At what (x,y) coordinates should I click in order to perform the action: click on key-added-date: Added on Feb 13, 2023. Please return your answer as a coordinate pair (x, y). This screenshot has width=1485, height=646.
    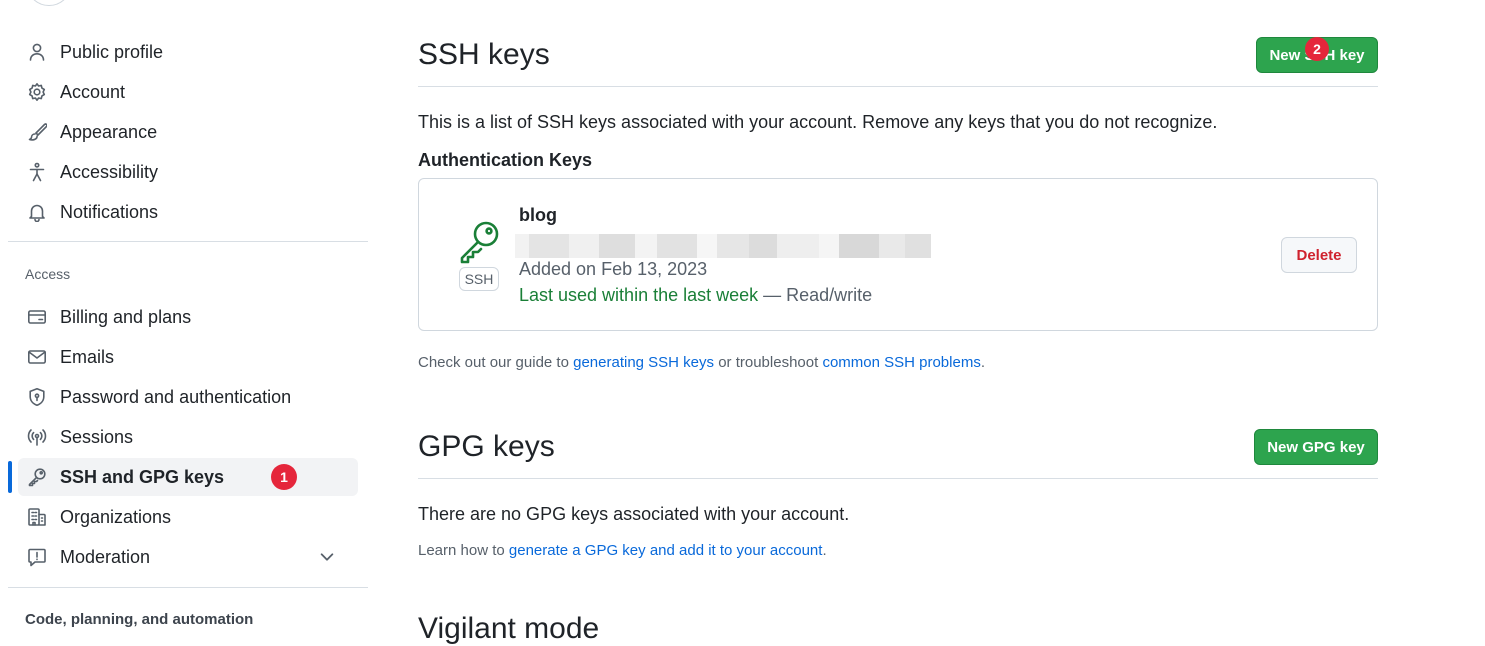
    Looking at the image, I should click on (613, 269).